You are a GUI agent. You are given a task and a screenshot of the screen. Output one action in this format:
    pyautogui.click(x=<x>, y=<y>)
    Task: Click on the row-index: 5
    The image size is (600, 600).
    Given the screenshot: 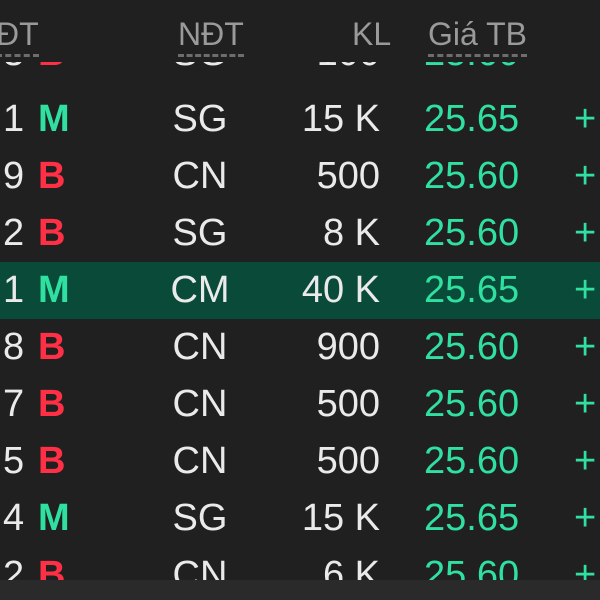 What is the action you would take?
    pyautogui.click(x=14, y=461)
    